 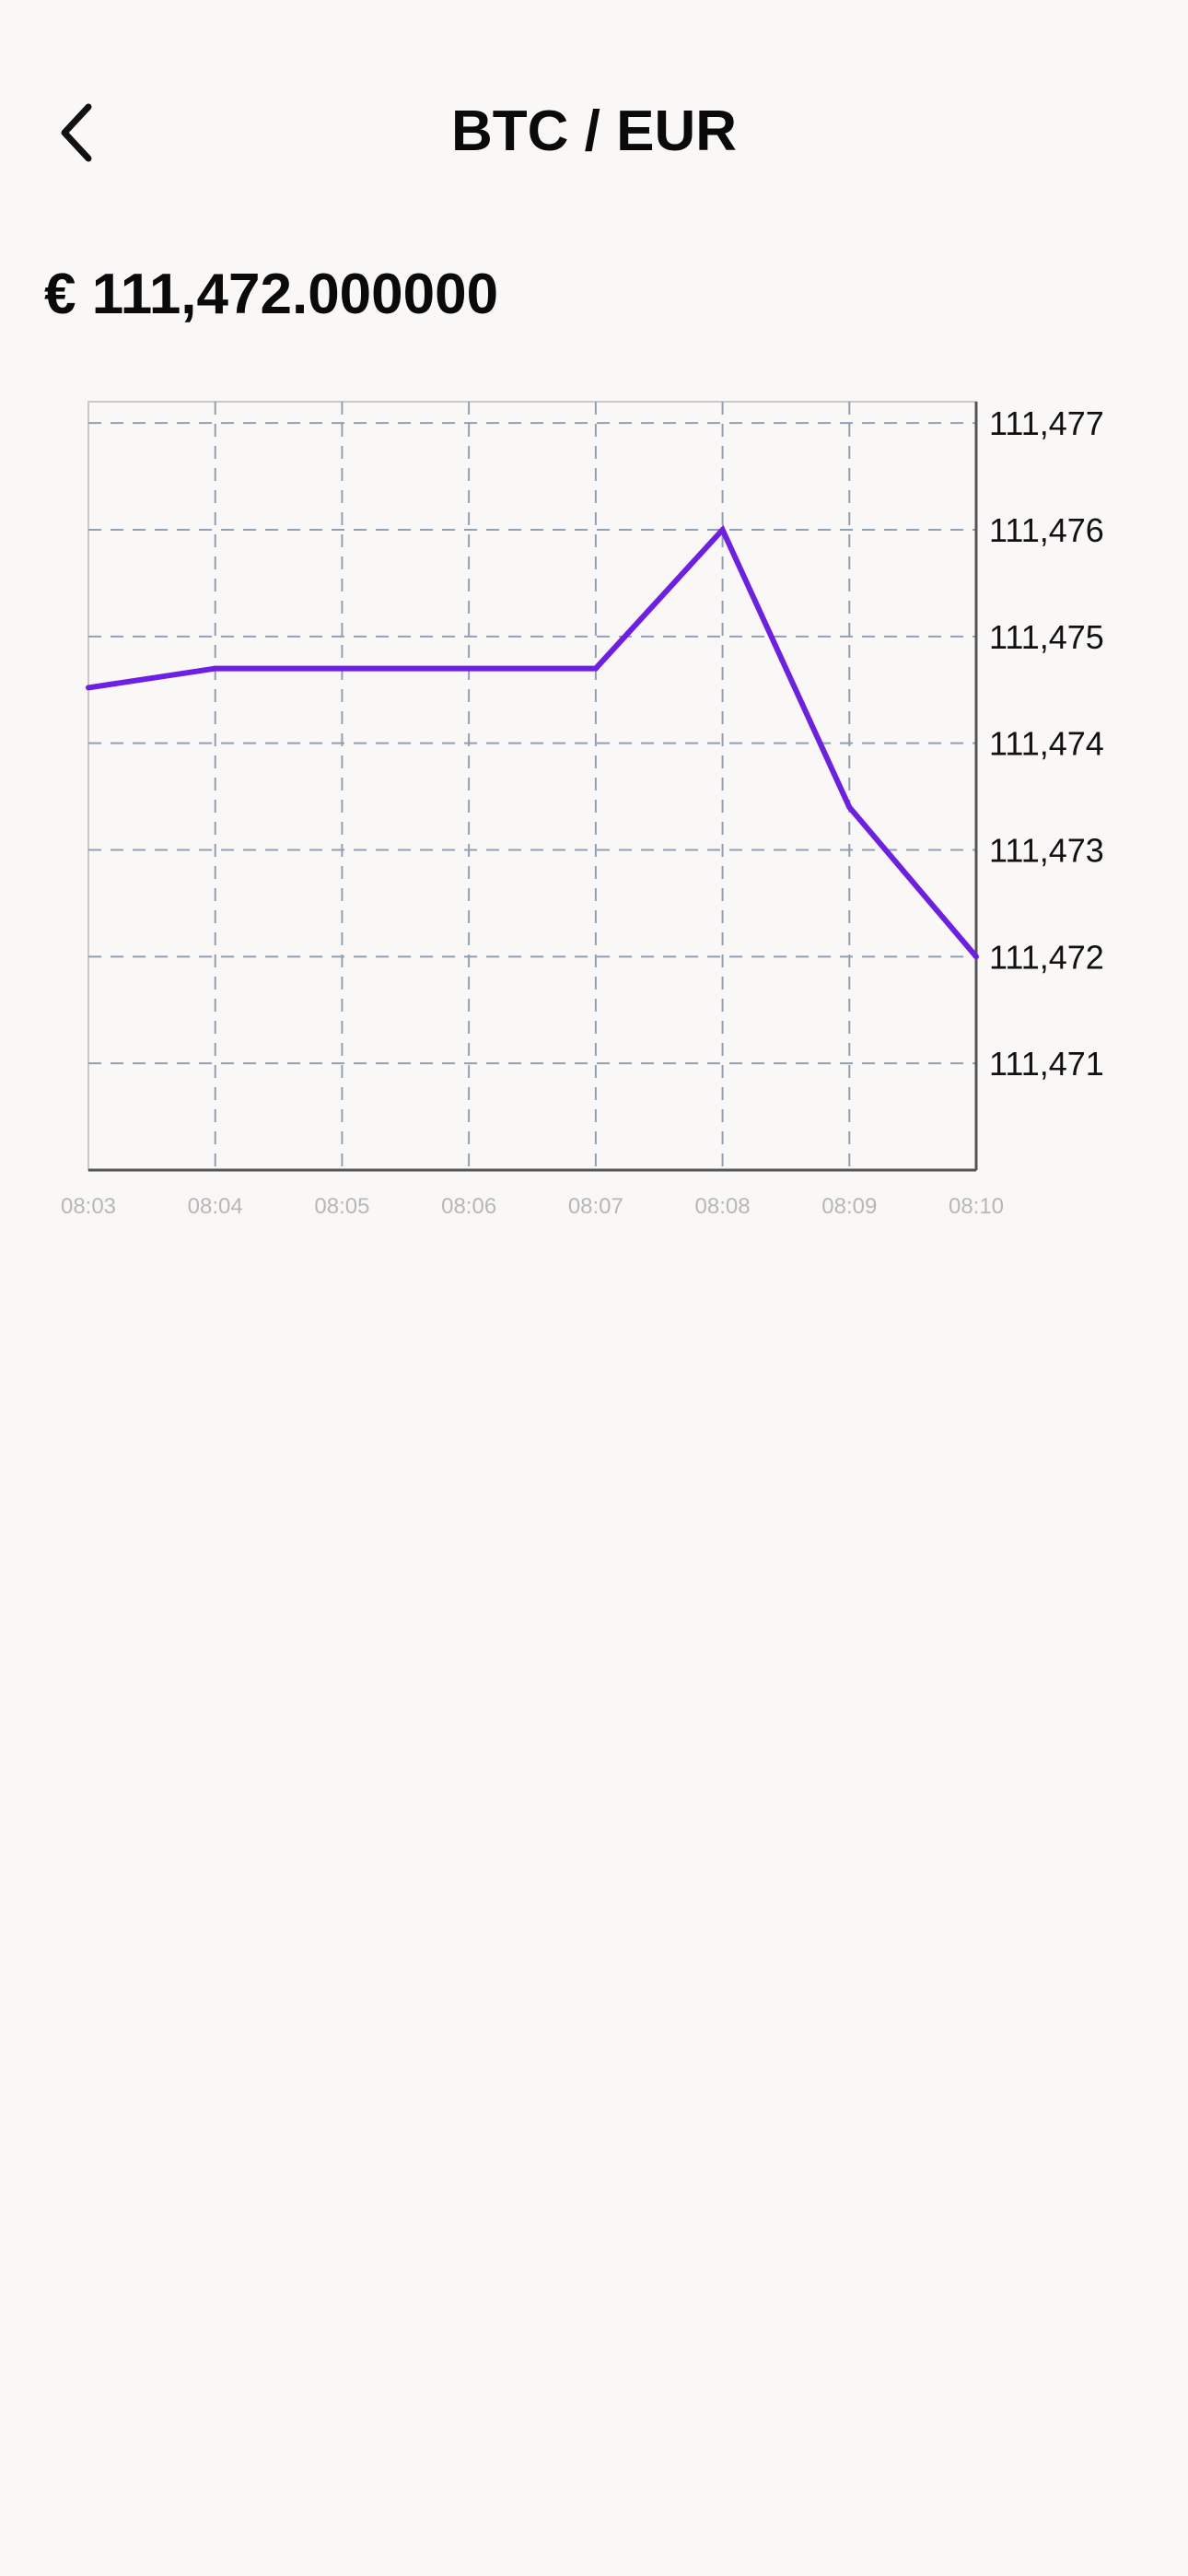 I want to click on x-tick-label: 08:06, so click(x=468, y=1206).